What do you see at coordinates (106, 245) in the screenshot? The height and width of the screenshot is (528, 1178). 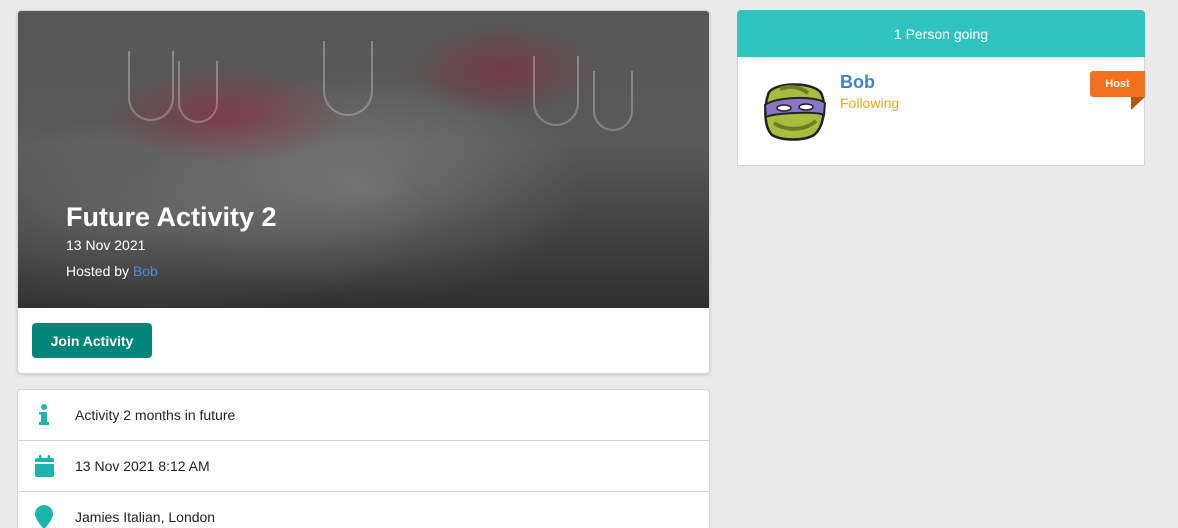 I see `activity-date: 13 Nov 2021` at bounding box center [106, 245].